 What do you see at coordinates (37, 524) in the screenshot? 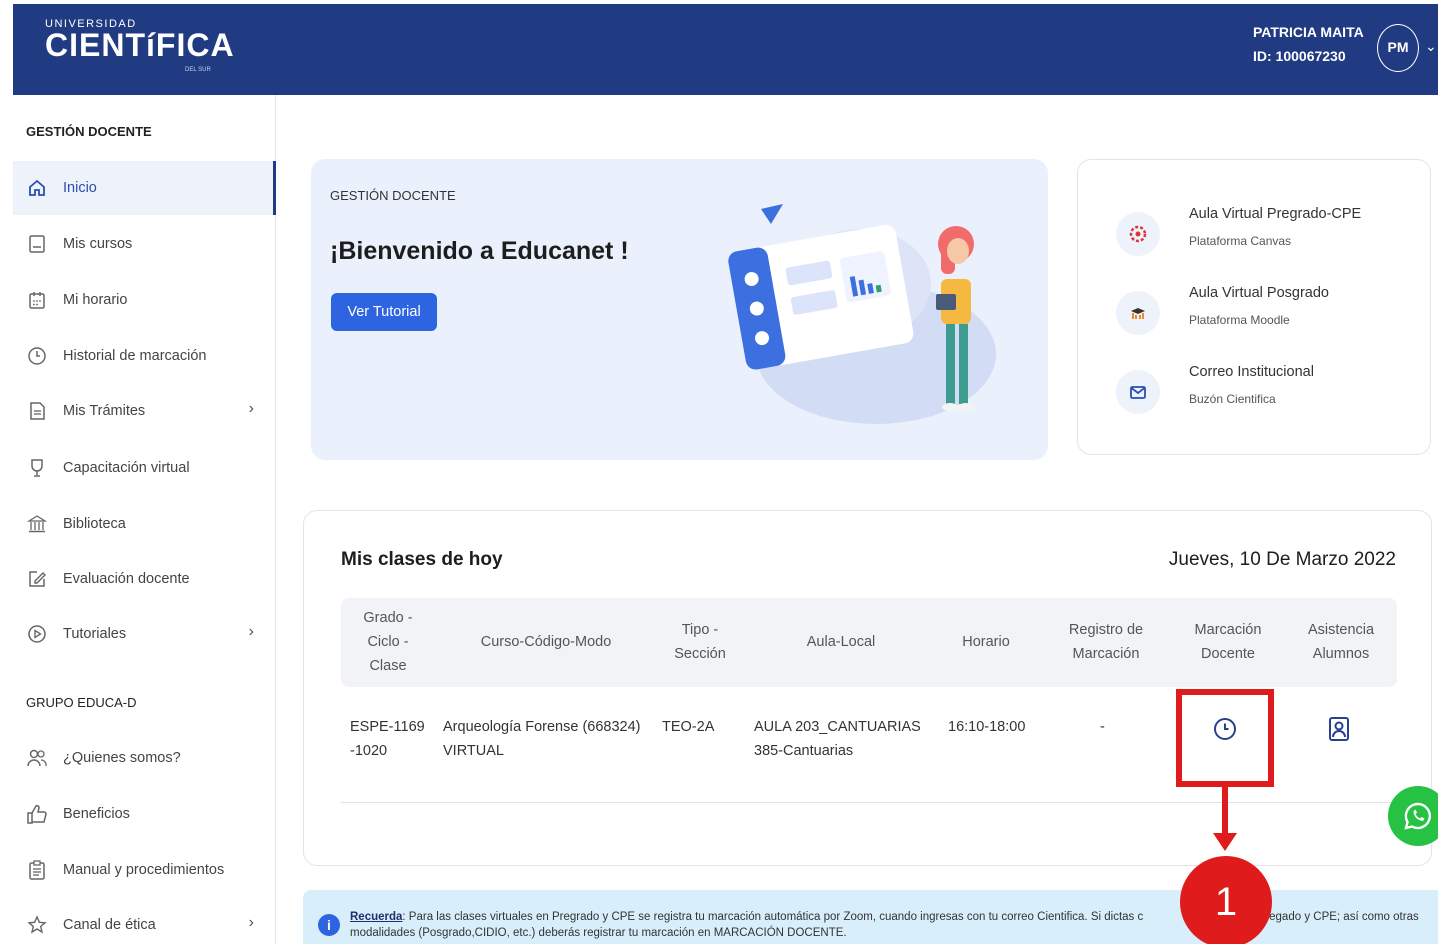
I see `library-icon` at bounding box center [37, 524].